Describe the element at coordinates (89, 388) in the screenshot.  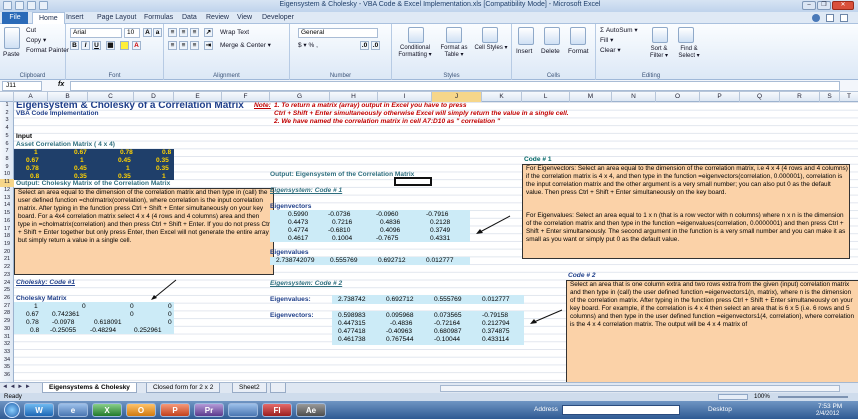
I see `sheet-tab-eigensystems: Eigensystems & Cholesky` at that location.